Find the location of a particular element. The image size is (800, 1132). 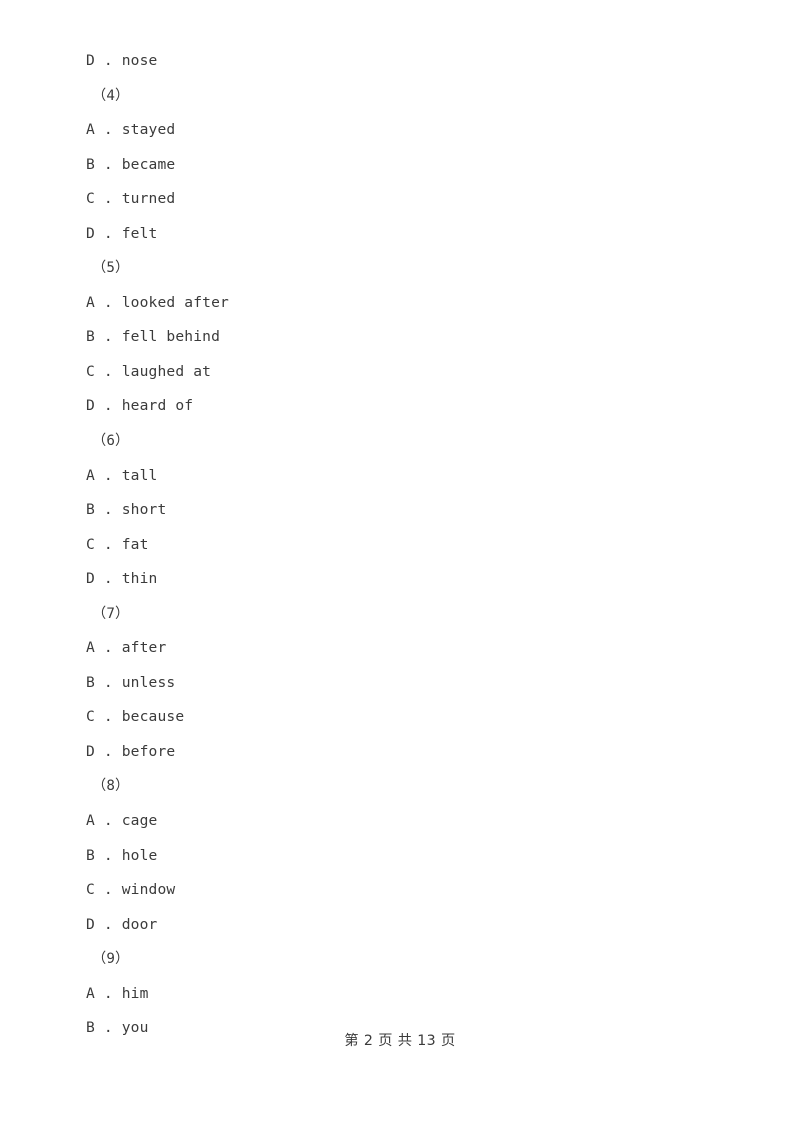

question-number: （9） is located at coordinates (111, 959).